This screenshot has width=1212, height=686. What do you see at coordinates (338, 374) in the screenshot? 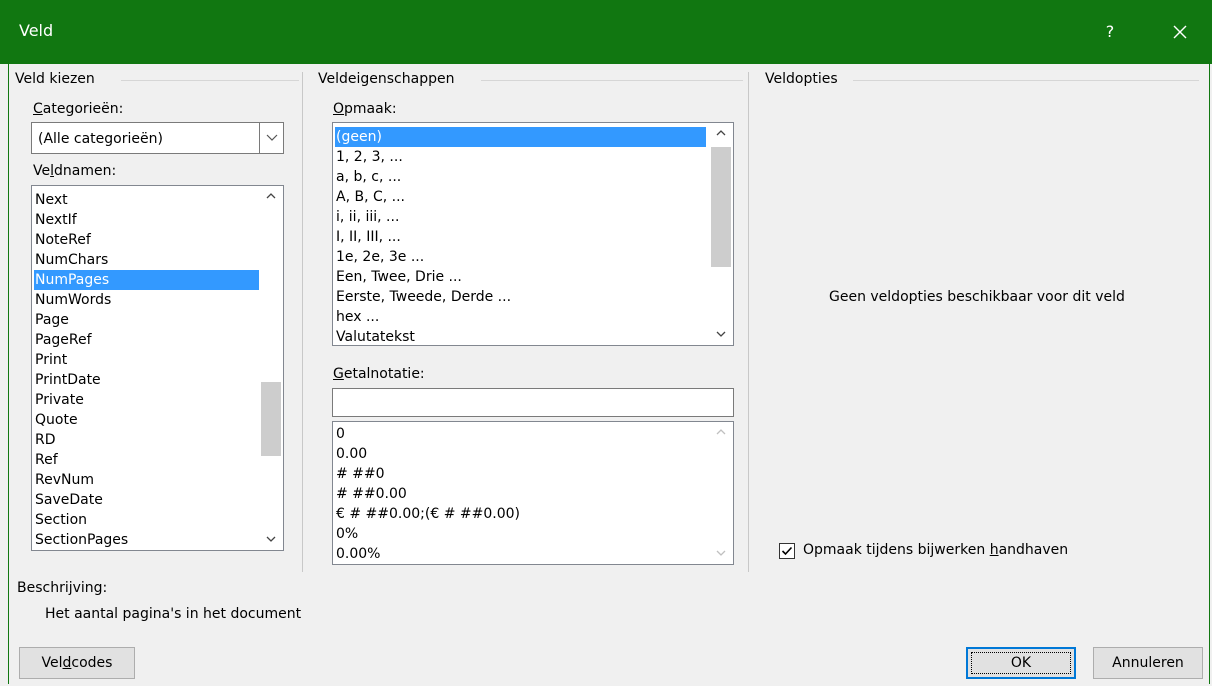
I see `number-format-mnemonic: G` at bounding box center [338, 374].